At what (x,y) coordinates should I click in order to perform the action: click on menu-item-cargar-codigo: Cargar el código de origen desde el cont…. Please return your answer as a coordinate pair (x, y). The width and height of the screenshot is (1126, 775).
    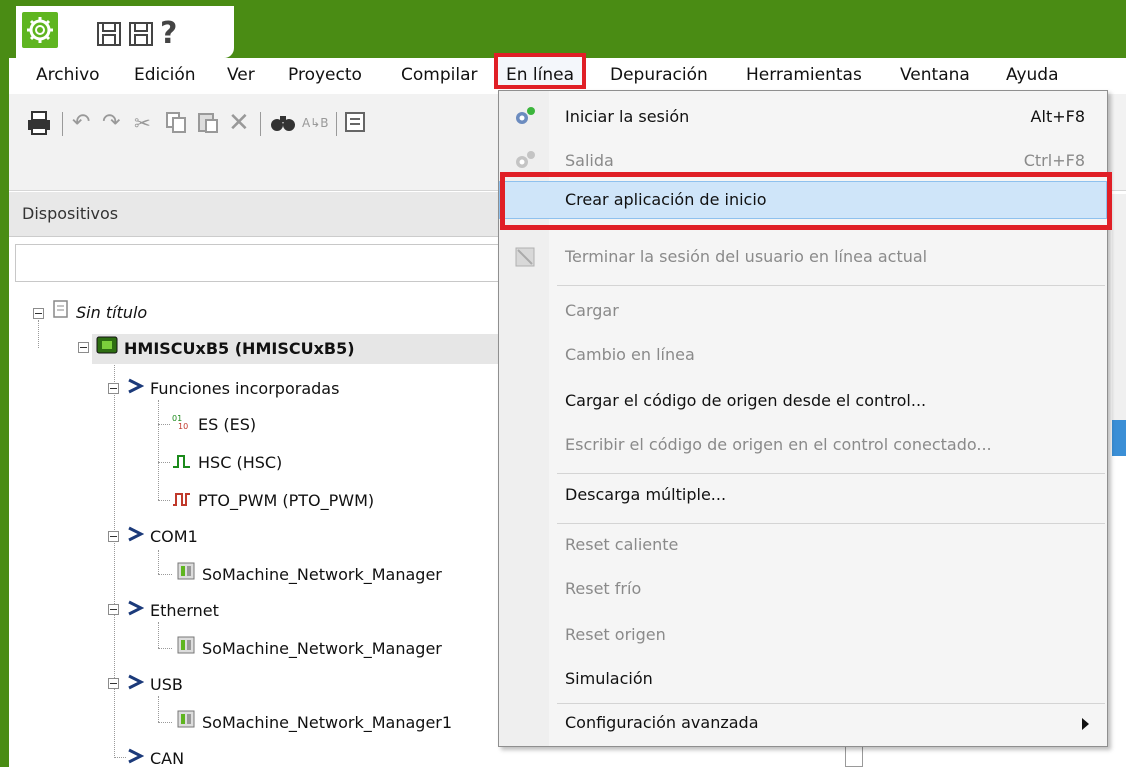
    Looking at the image, I should click on (803, 401).